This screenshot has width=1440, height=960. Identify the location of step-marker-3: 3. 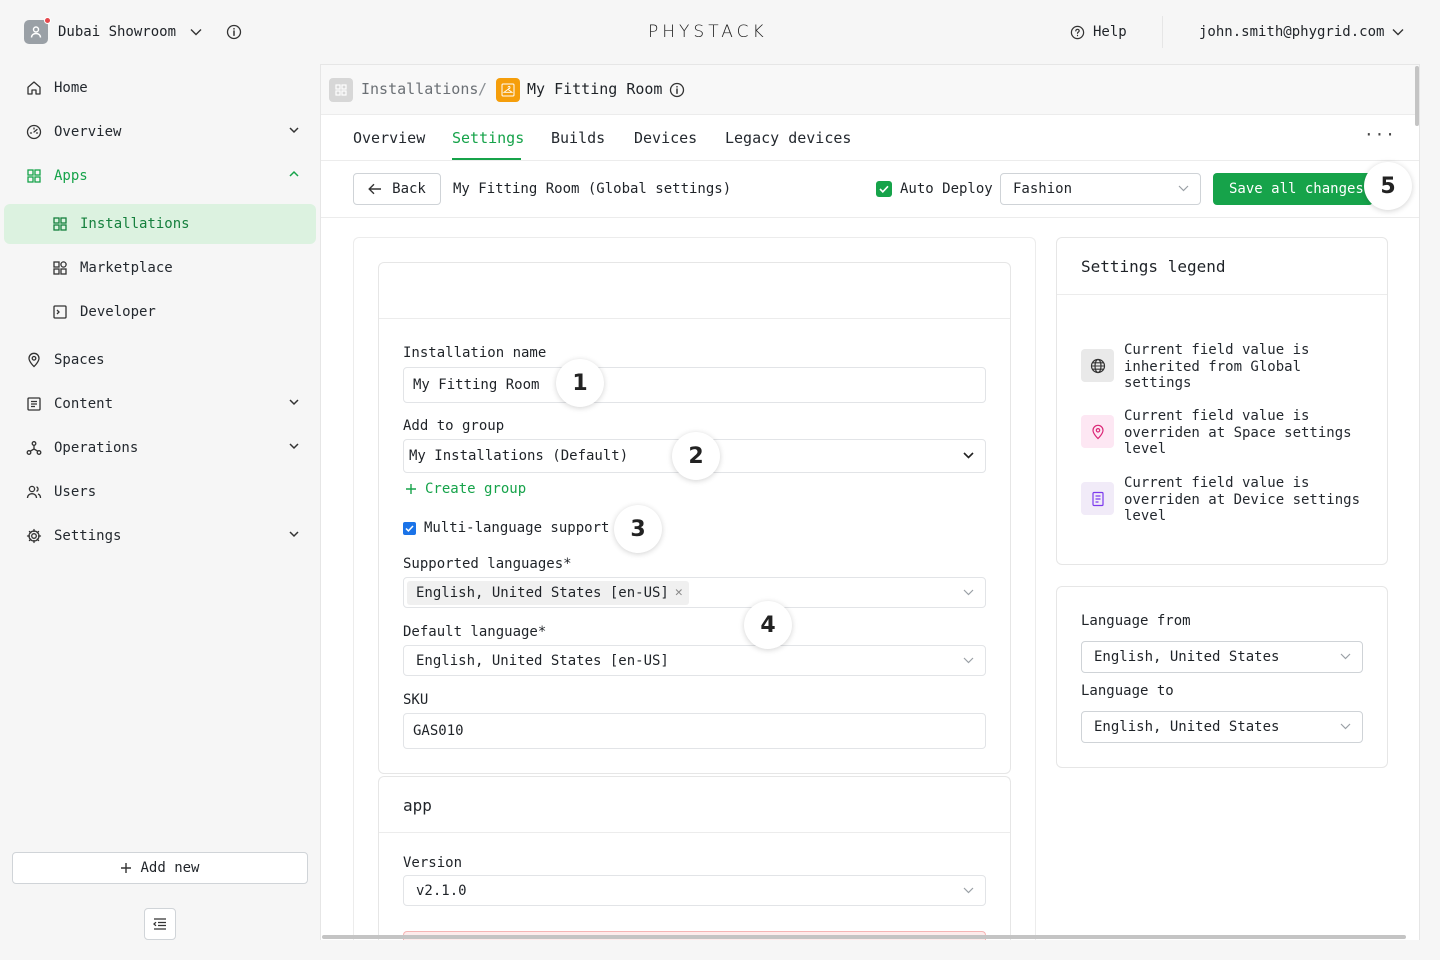
(638, 529).